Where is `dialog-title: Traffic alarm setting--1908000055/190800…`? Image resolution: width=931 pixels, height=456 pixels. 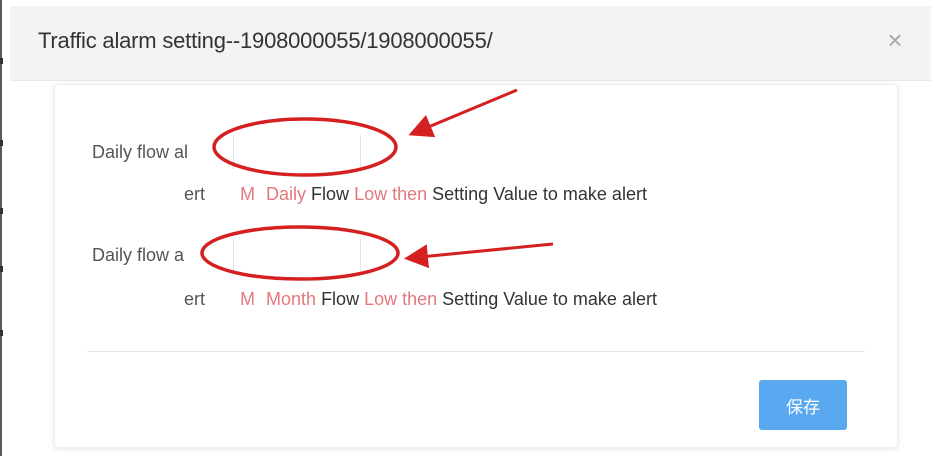
dialog-title: Traffic alarm setting--1908000055/190800… is located at coordinates (265, 40).